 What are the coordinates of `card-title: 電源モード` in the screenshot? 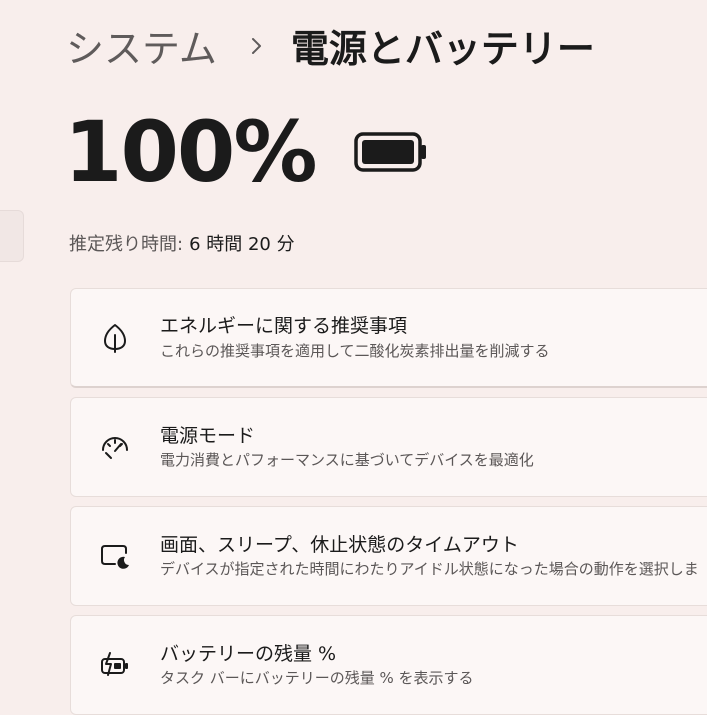 It's located at (208, 435).